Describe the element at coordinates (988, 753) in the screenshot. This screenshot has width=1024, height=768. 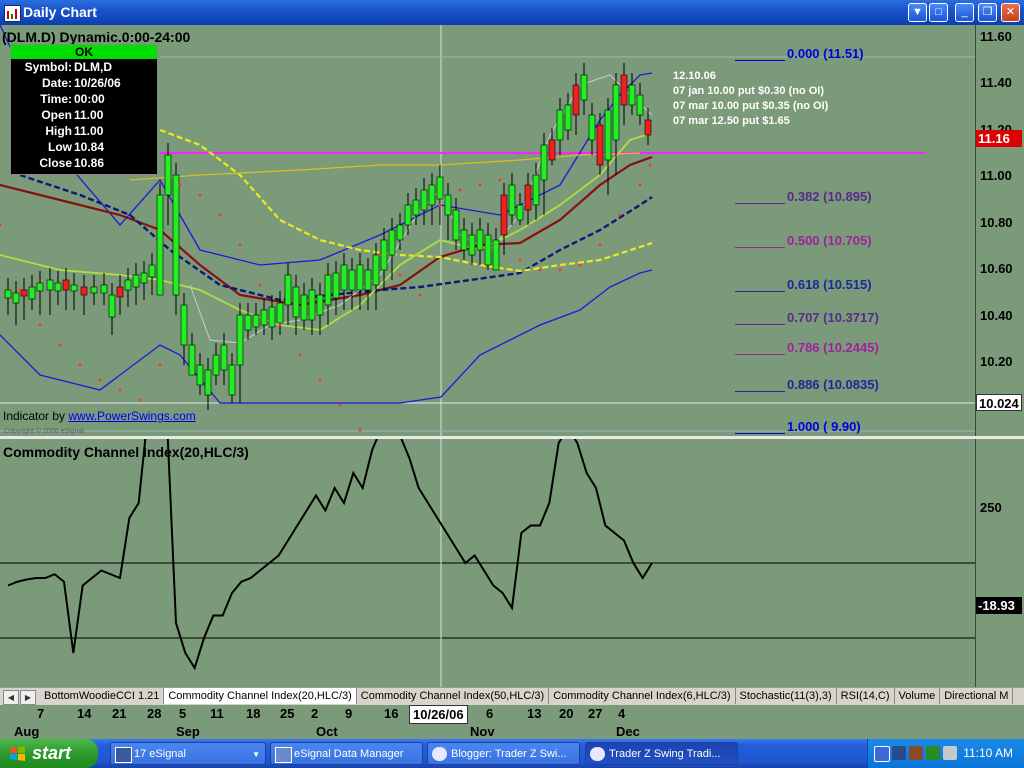
I see `clock: 11:10 AM` at that location.